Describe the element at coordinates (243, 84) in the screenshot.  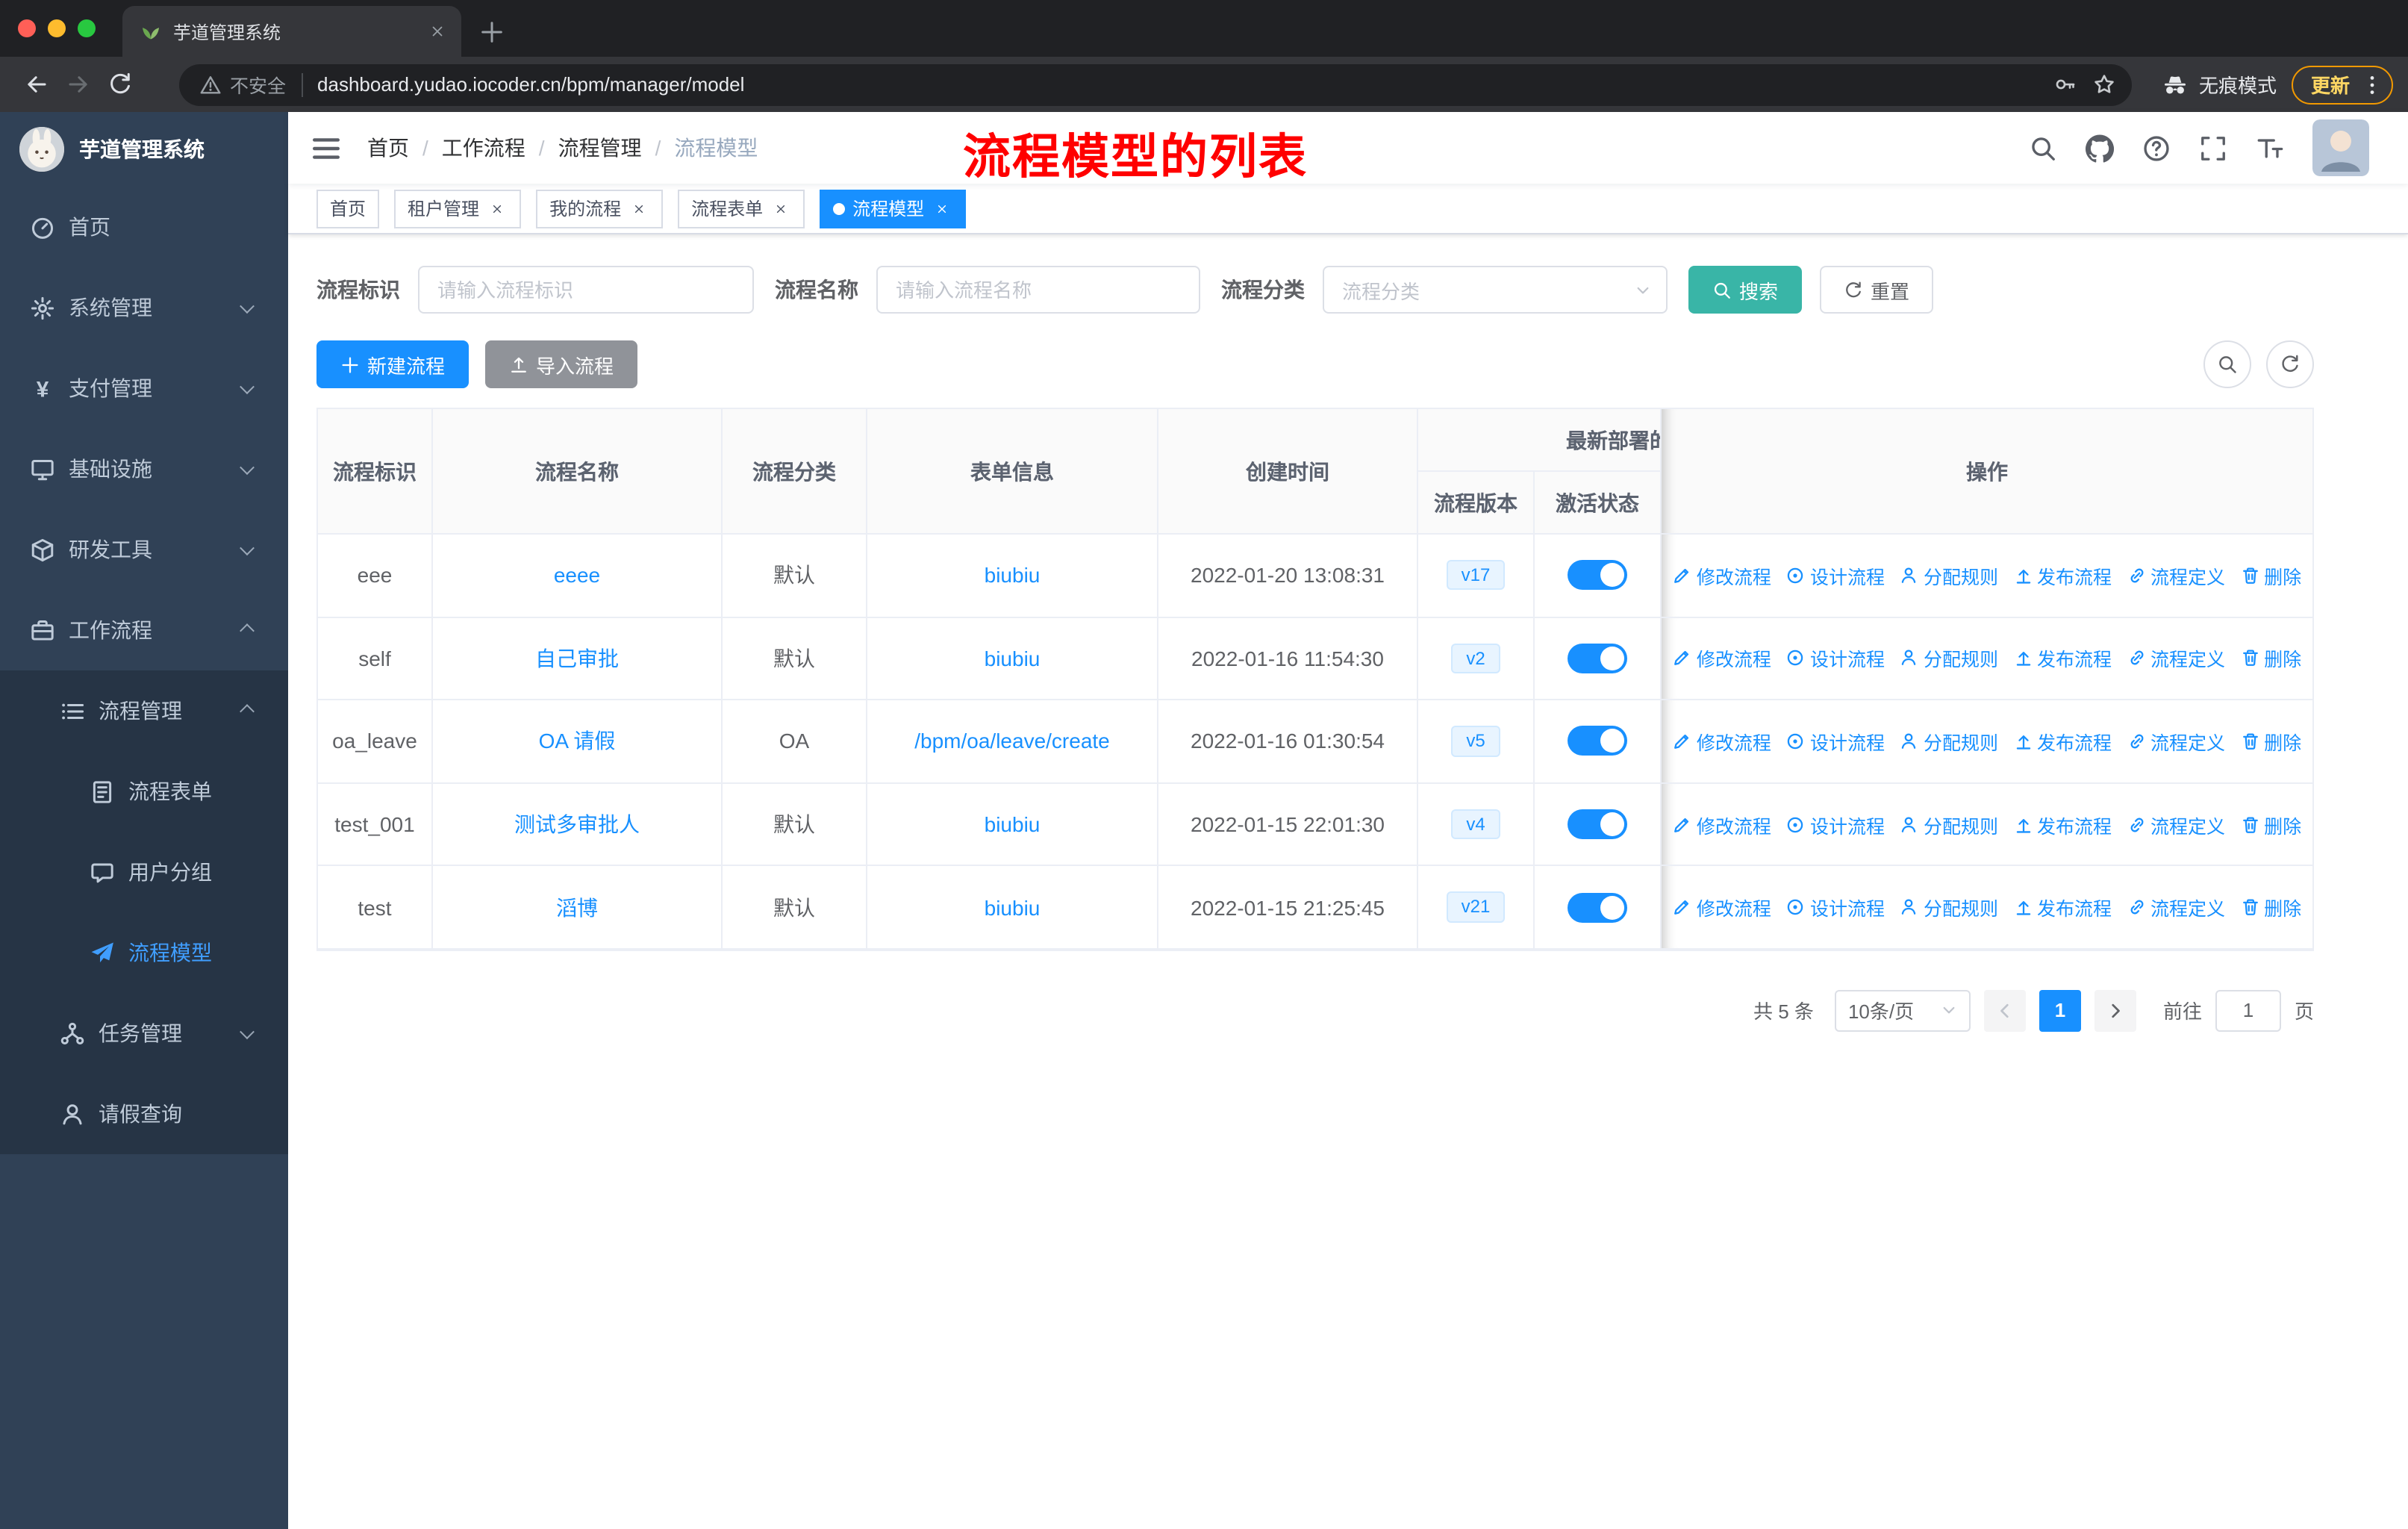
I see `security-chip: 不安全` at that location.